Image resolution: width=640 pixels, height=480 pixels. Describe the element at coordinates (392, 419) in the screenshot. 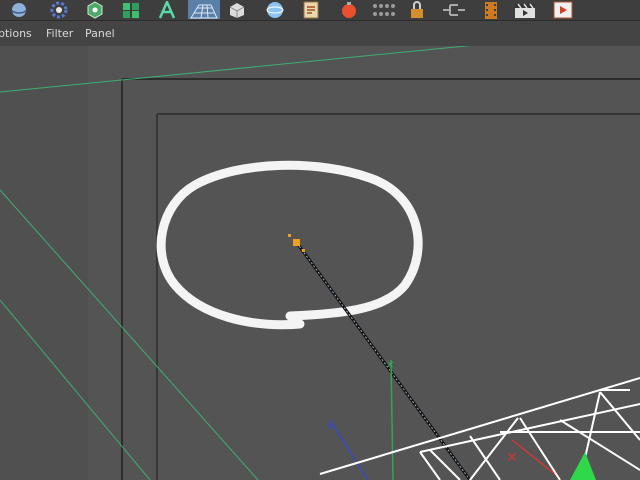

I see `y-axis-line` at that location.